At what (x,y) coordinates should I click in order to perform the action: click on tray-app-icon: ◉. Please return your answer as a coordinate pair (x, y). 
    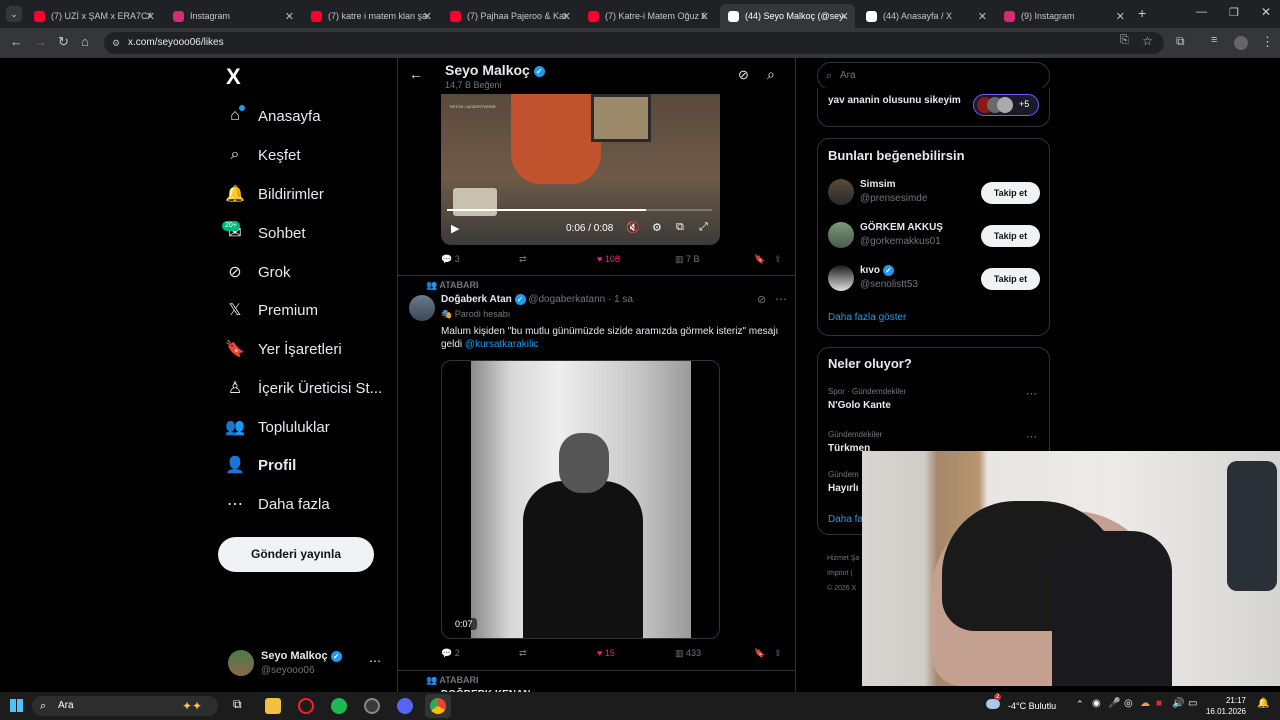
    Looking at the image, I should click on (1096, 703).